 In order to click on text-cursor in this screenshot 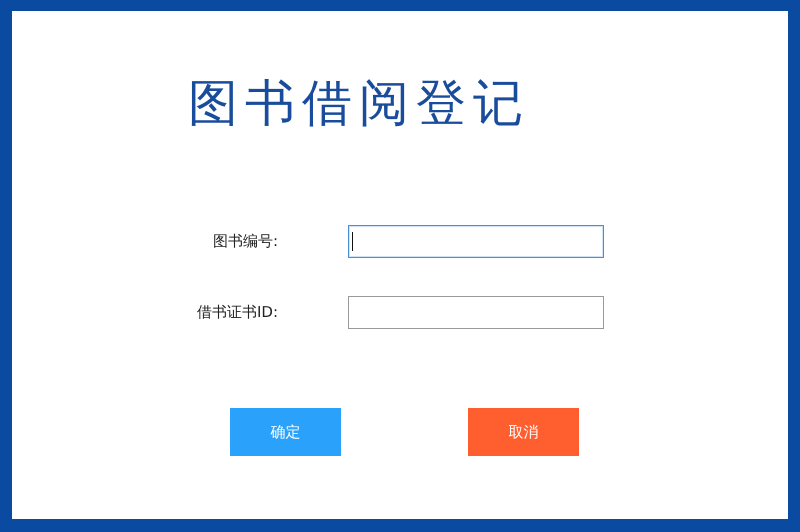, I will do `click(352, 241)`.